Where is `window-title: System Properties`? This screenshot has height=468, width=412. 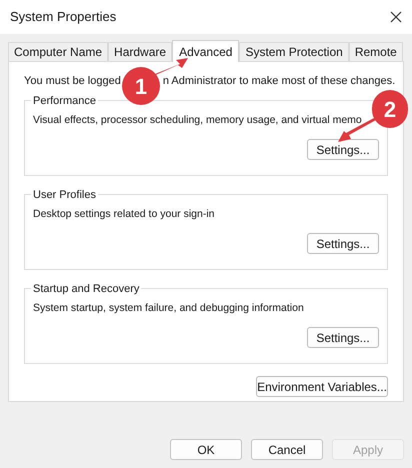 window-title: System Properties is located at coordinates (63, 17).